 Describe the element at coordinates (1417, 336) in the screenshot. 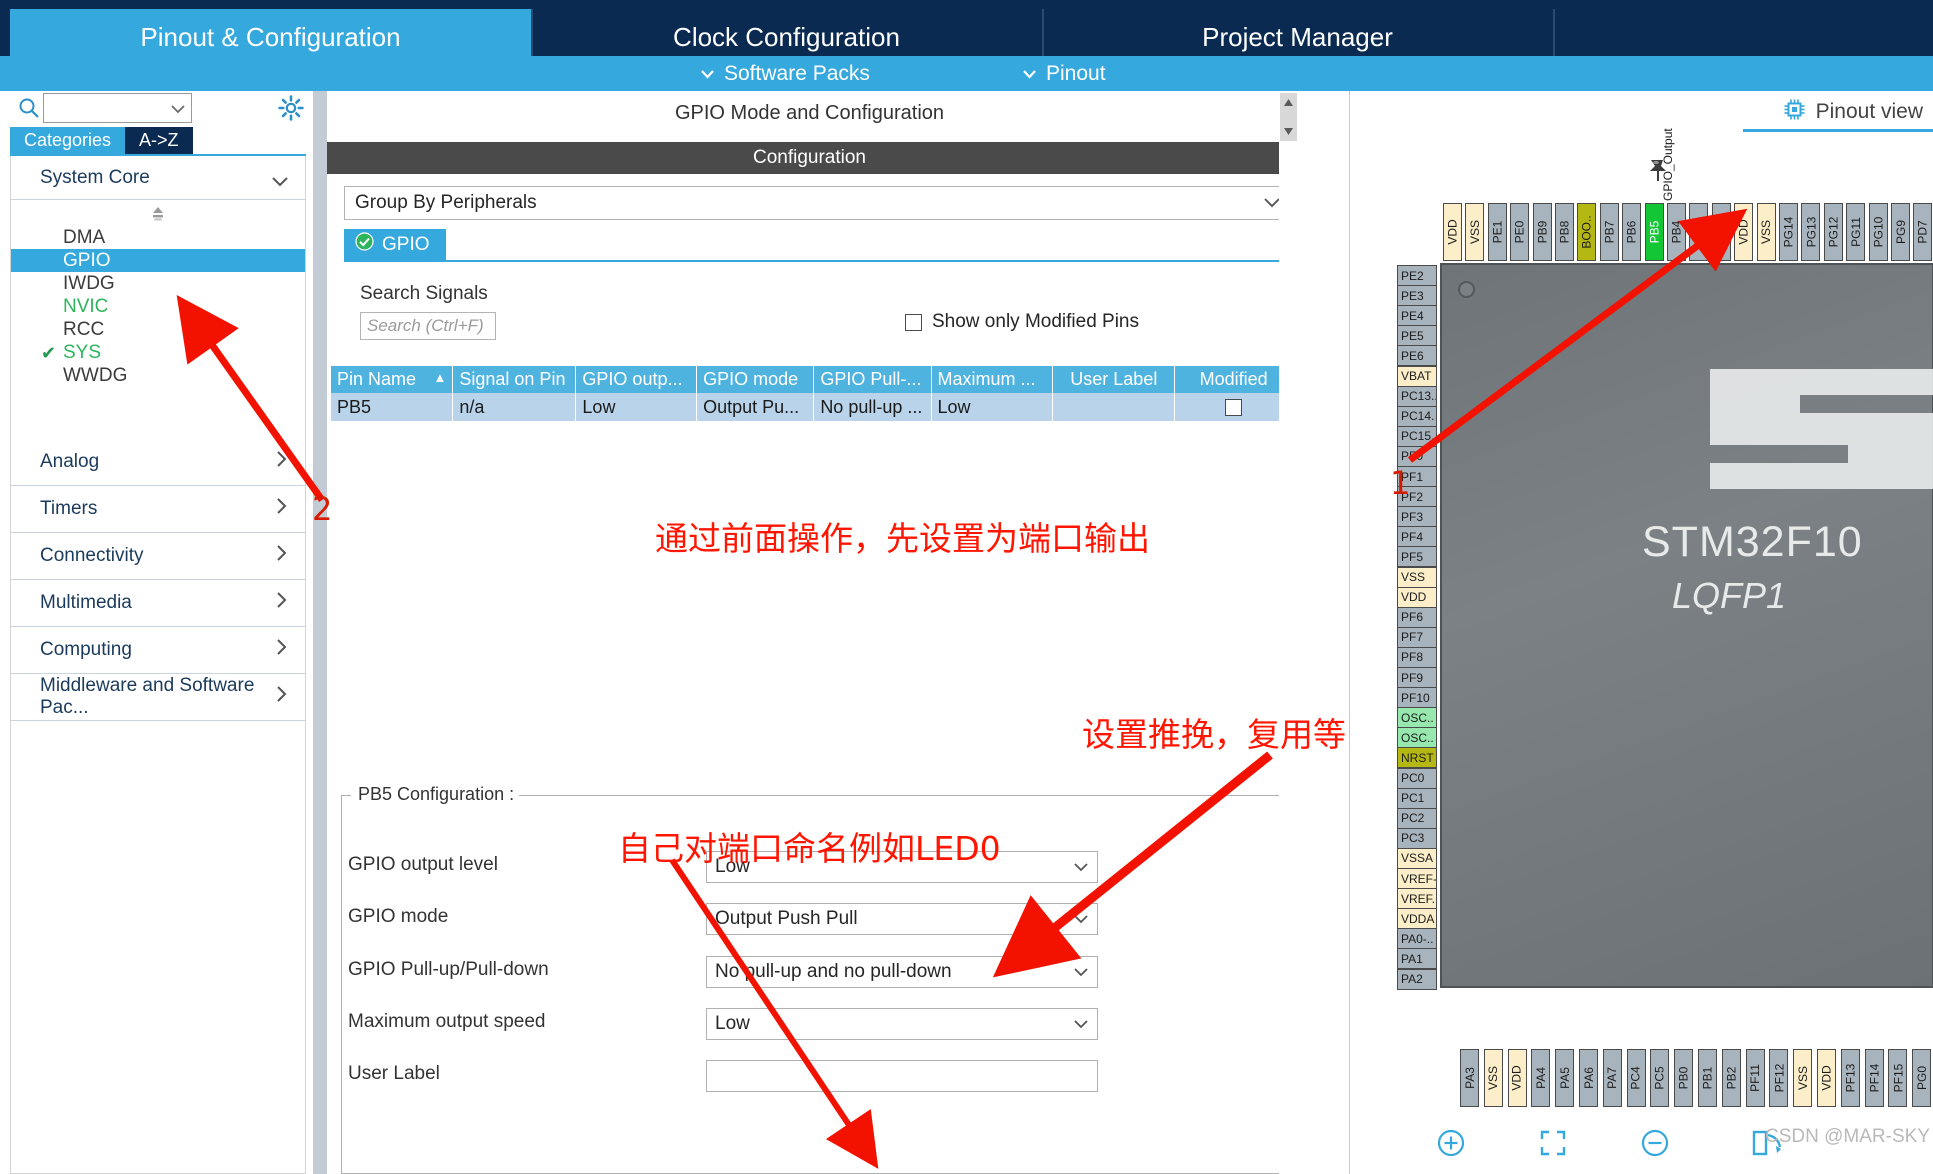

I see `chip-pin-pe5: PE5` at that location.